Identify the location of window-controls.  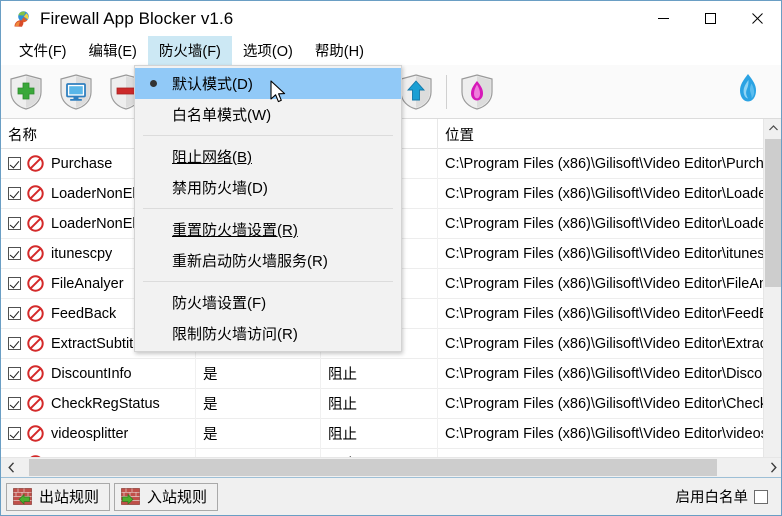
(710, 18).